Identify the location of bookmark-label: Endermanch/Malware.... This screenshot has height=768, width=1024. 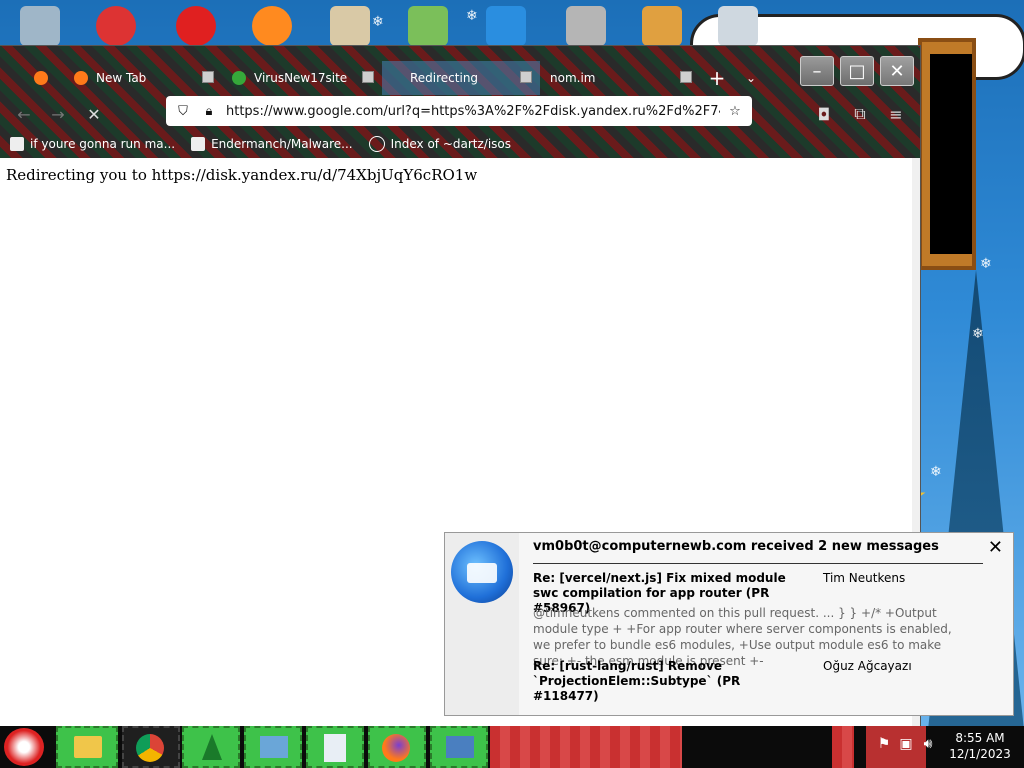
(282, 144).